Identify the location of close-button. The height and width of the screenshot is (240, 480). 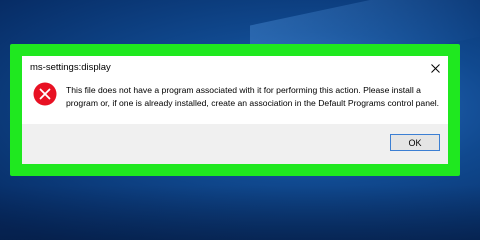
(435, 68).